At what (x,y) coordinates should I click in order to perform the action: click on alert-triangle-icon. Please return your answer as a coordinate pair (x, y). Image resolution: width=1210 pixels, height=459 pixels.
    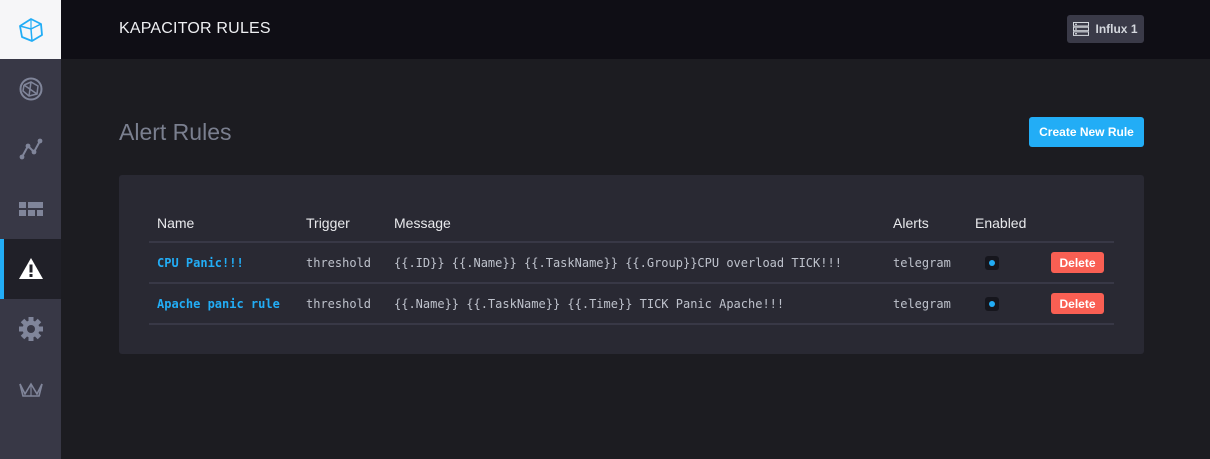
    Looking at the image, I should click on (30, 268).